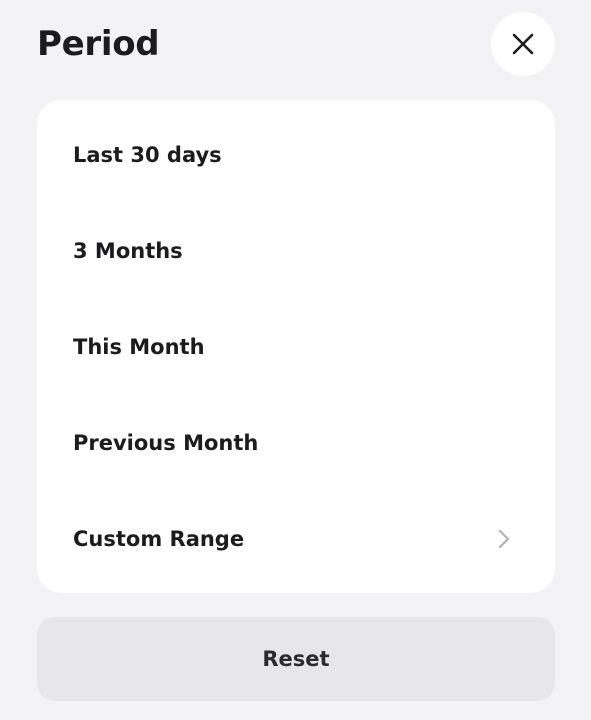 This screenshot has height=720, width=591. I want to click on option-3-months: 3 Months, so click(296, 251).